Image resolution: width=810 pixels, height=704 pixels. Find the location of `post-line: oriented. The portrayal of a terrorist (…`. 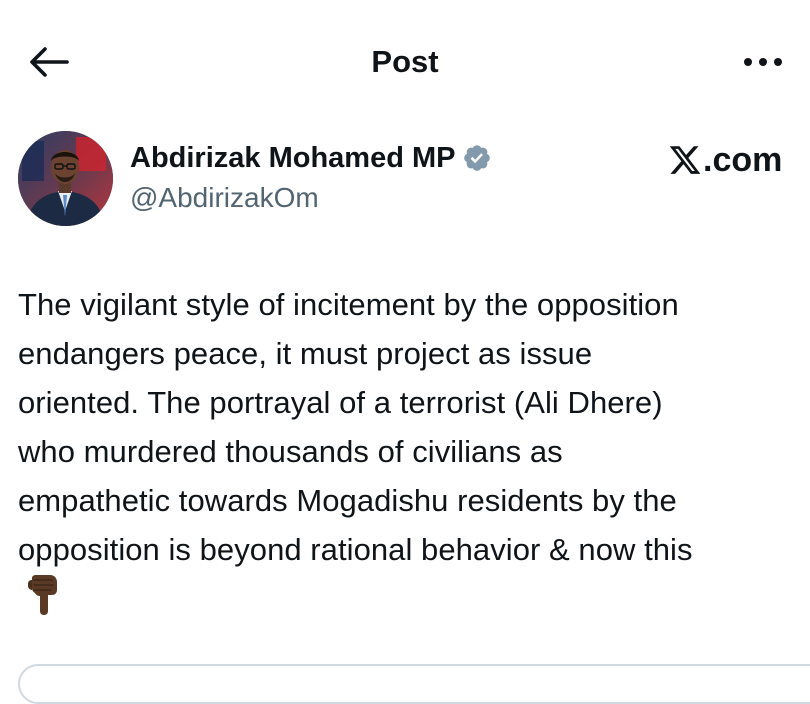

post-line: oriented. The portrayal of a terrorist (… is located at coordinates (340, 402).